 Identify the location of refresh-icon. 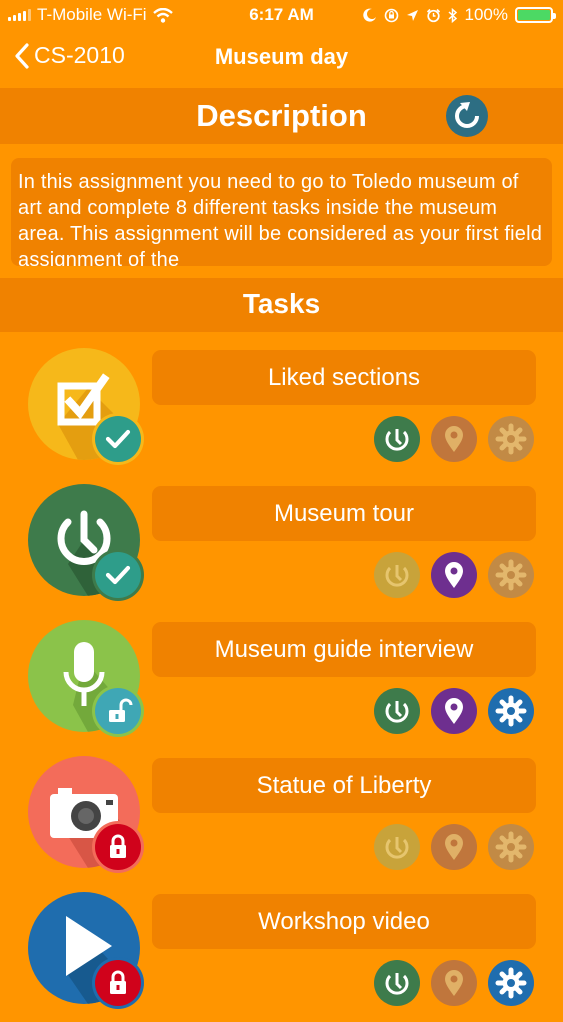
(467, 115).